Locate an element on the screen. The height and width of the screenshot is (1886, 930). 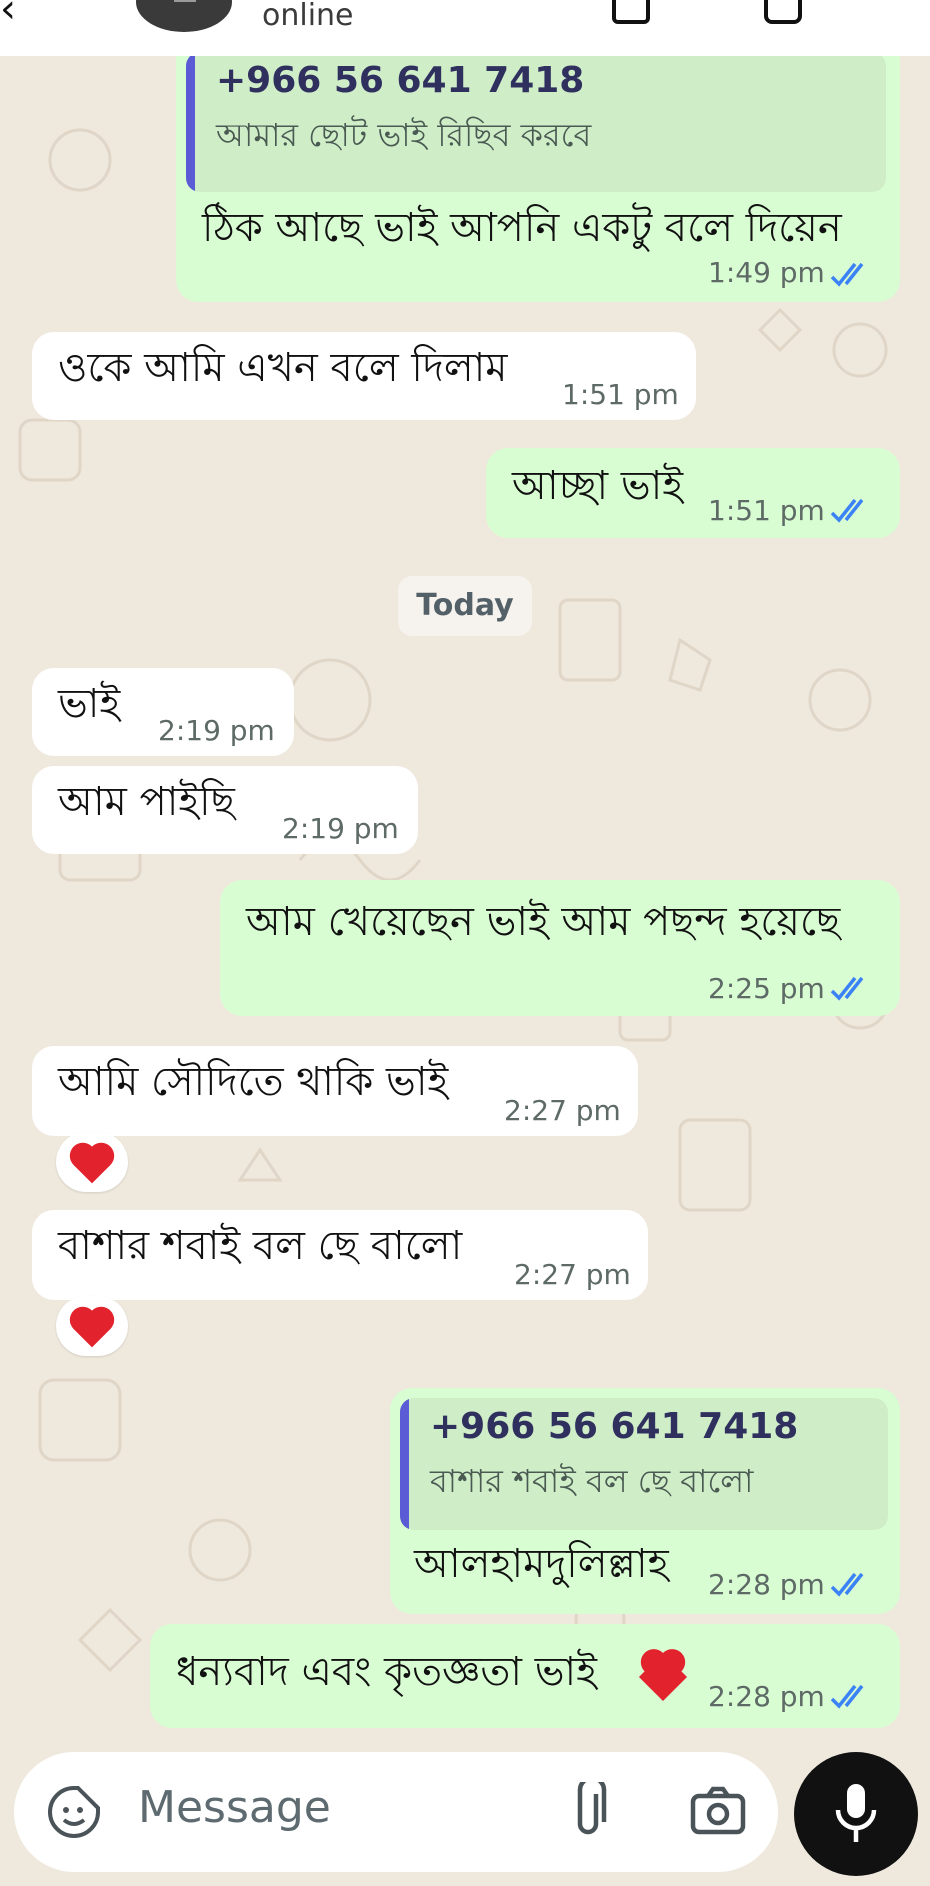
message-time: 2:25 pm is located at coordinates (766, 988).